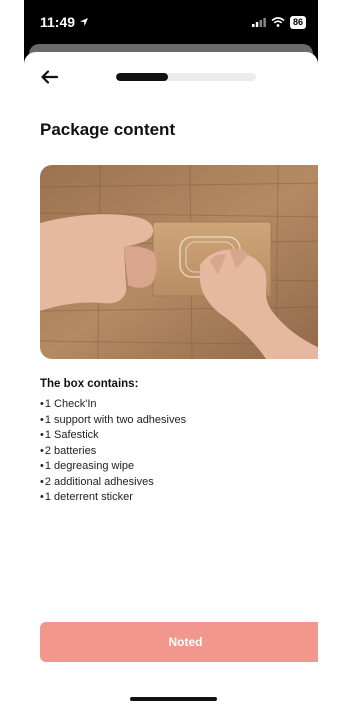  I want to click on list-item: 1 deterrent sticker, so click(113, 498).